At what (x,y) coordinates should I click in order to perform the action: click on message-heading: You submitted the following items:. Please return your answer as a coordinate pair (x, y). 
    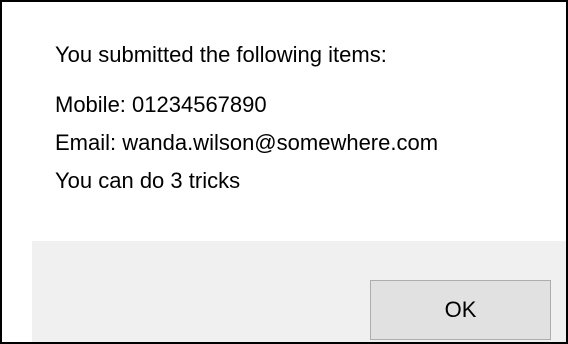
    Looking at the image, I should click on (221, 54).